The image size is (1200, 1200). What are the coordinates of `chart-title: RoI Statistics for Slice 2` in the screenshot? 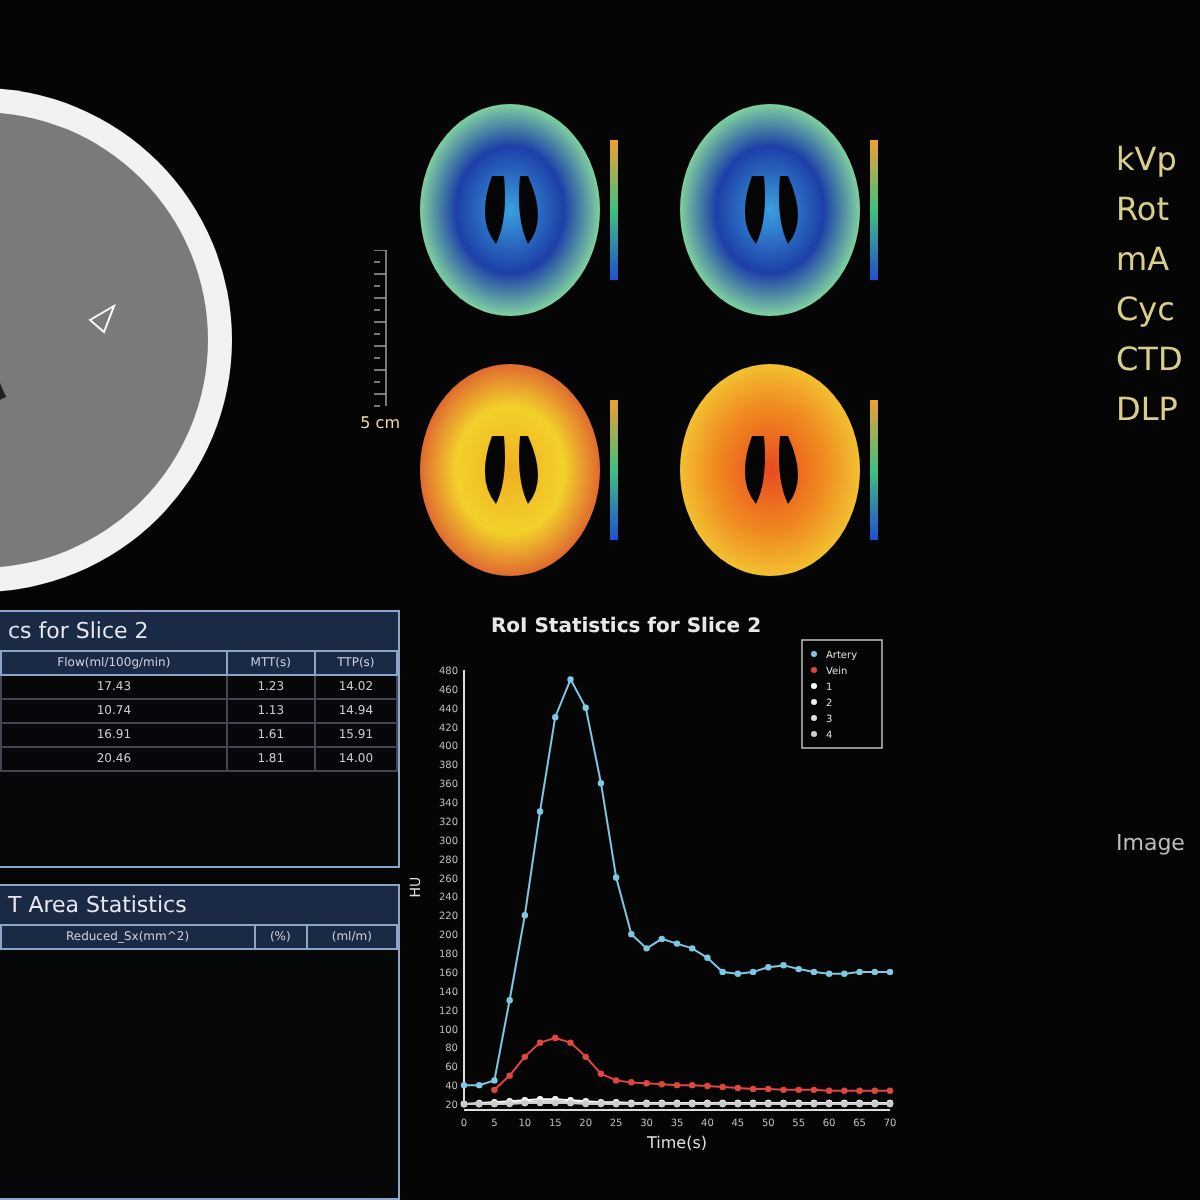 It's located at (626, 627).